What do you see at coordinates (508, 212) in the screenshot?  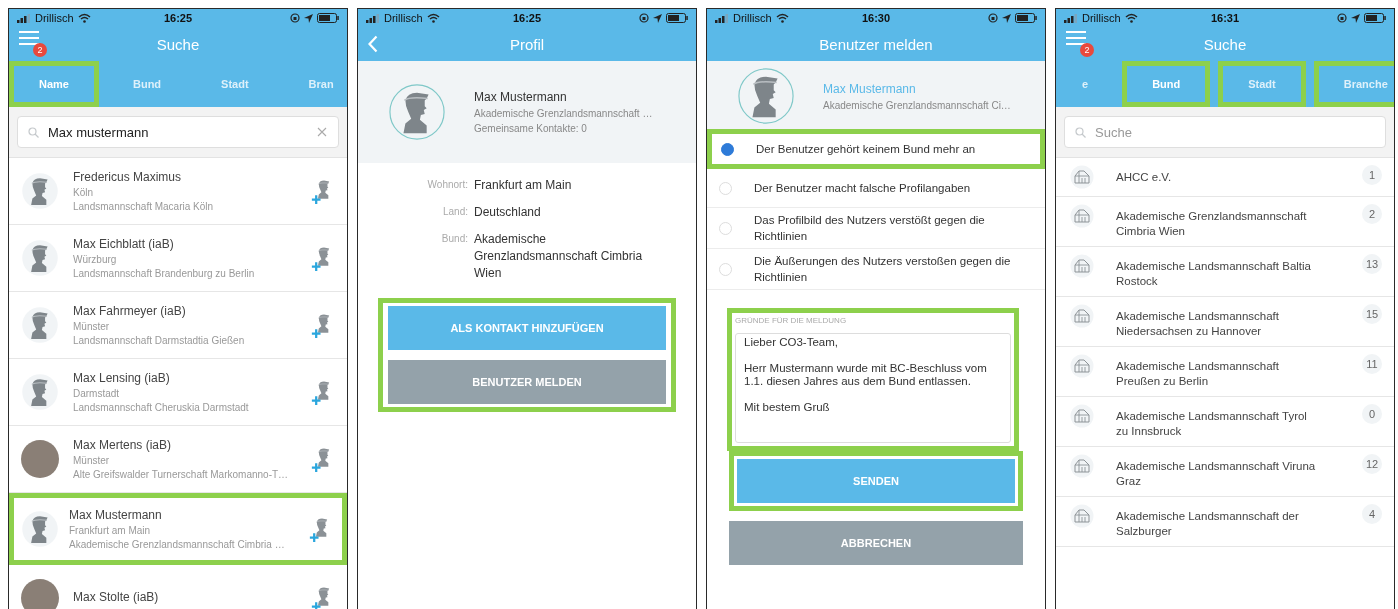 I see `detail-value: Deutschland` at bounding box center [508, 212].